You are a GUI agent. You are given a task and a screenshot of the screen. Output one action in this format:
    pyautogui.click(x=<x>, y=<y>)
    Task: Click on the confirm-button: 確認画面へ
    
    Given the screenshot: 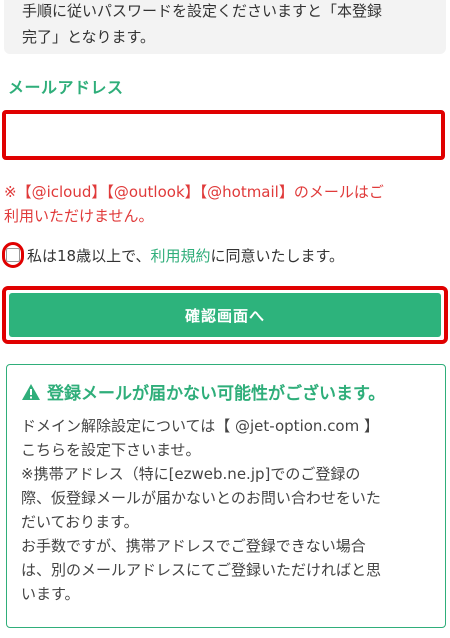 What is the action you would take?
    pyautogui.click(x=225, y=315)
    